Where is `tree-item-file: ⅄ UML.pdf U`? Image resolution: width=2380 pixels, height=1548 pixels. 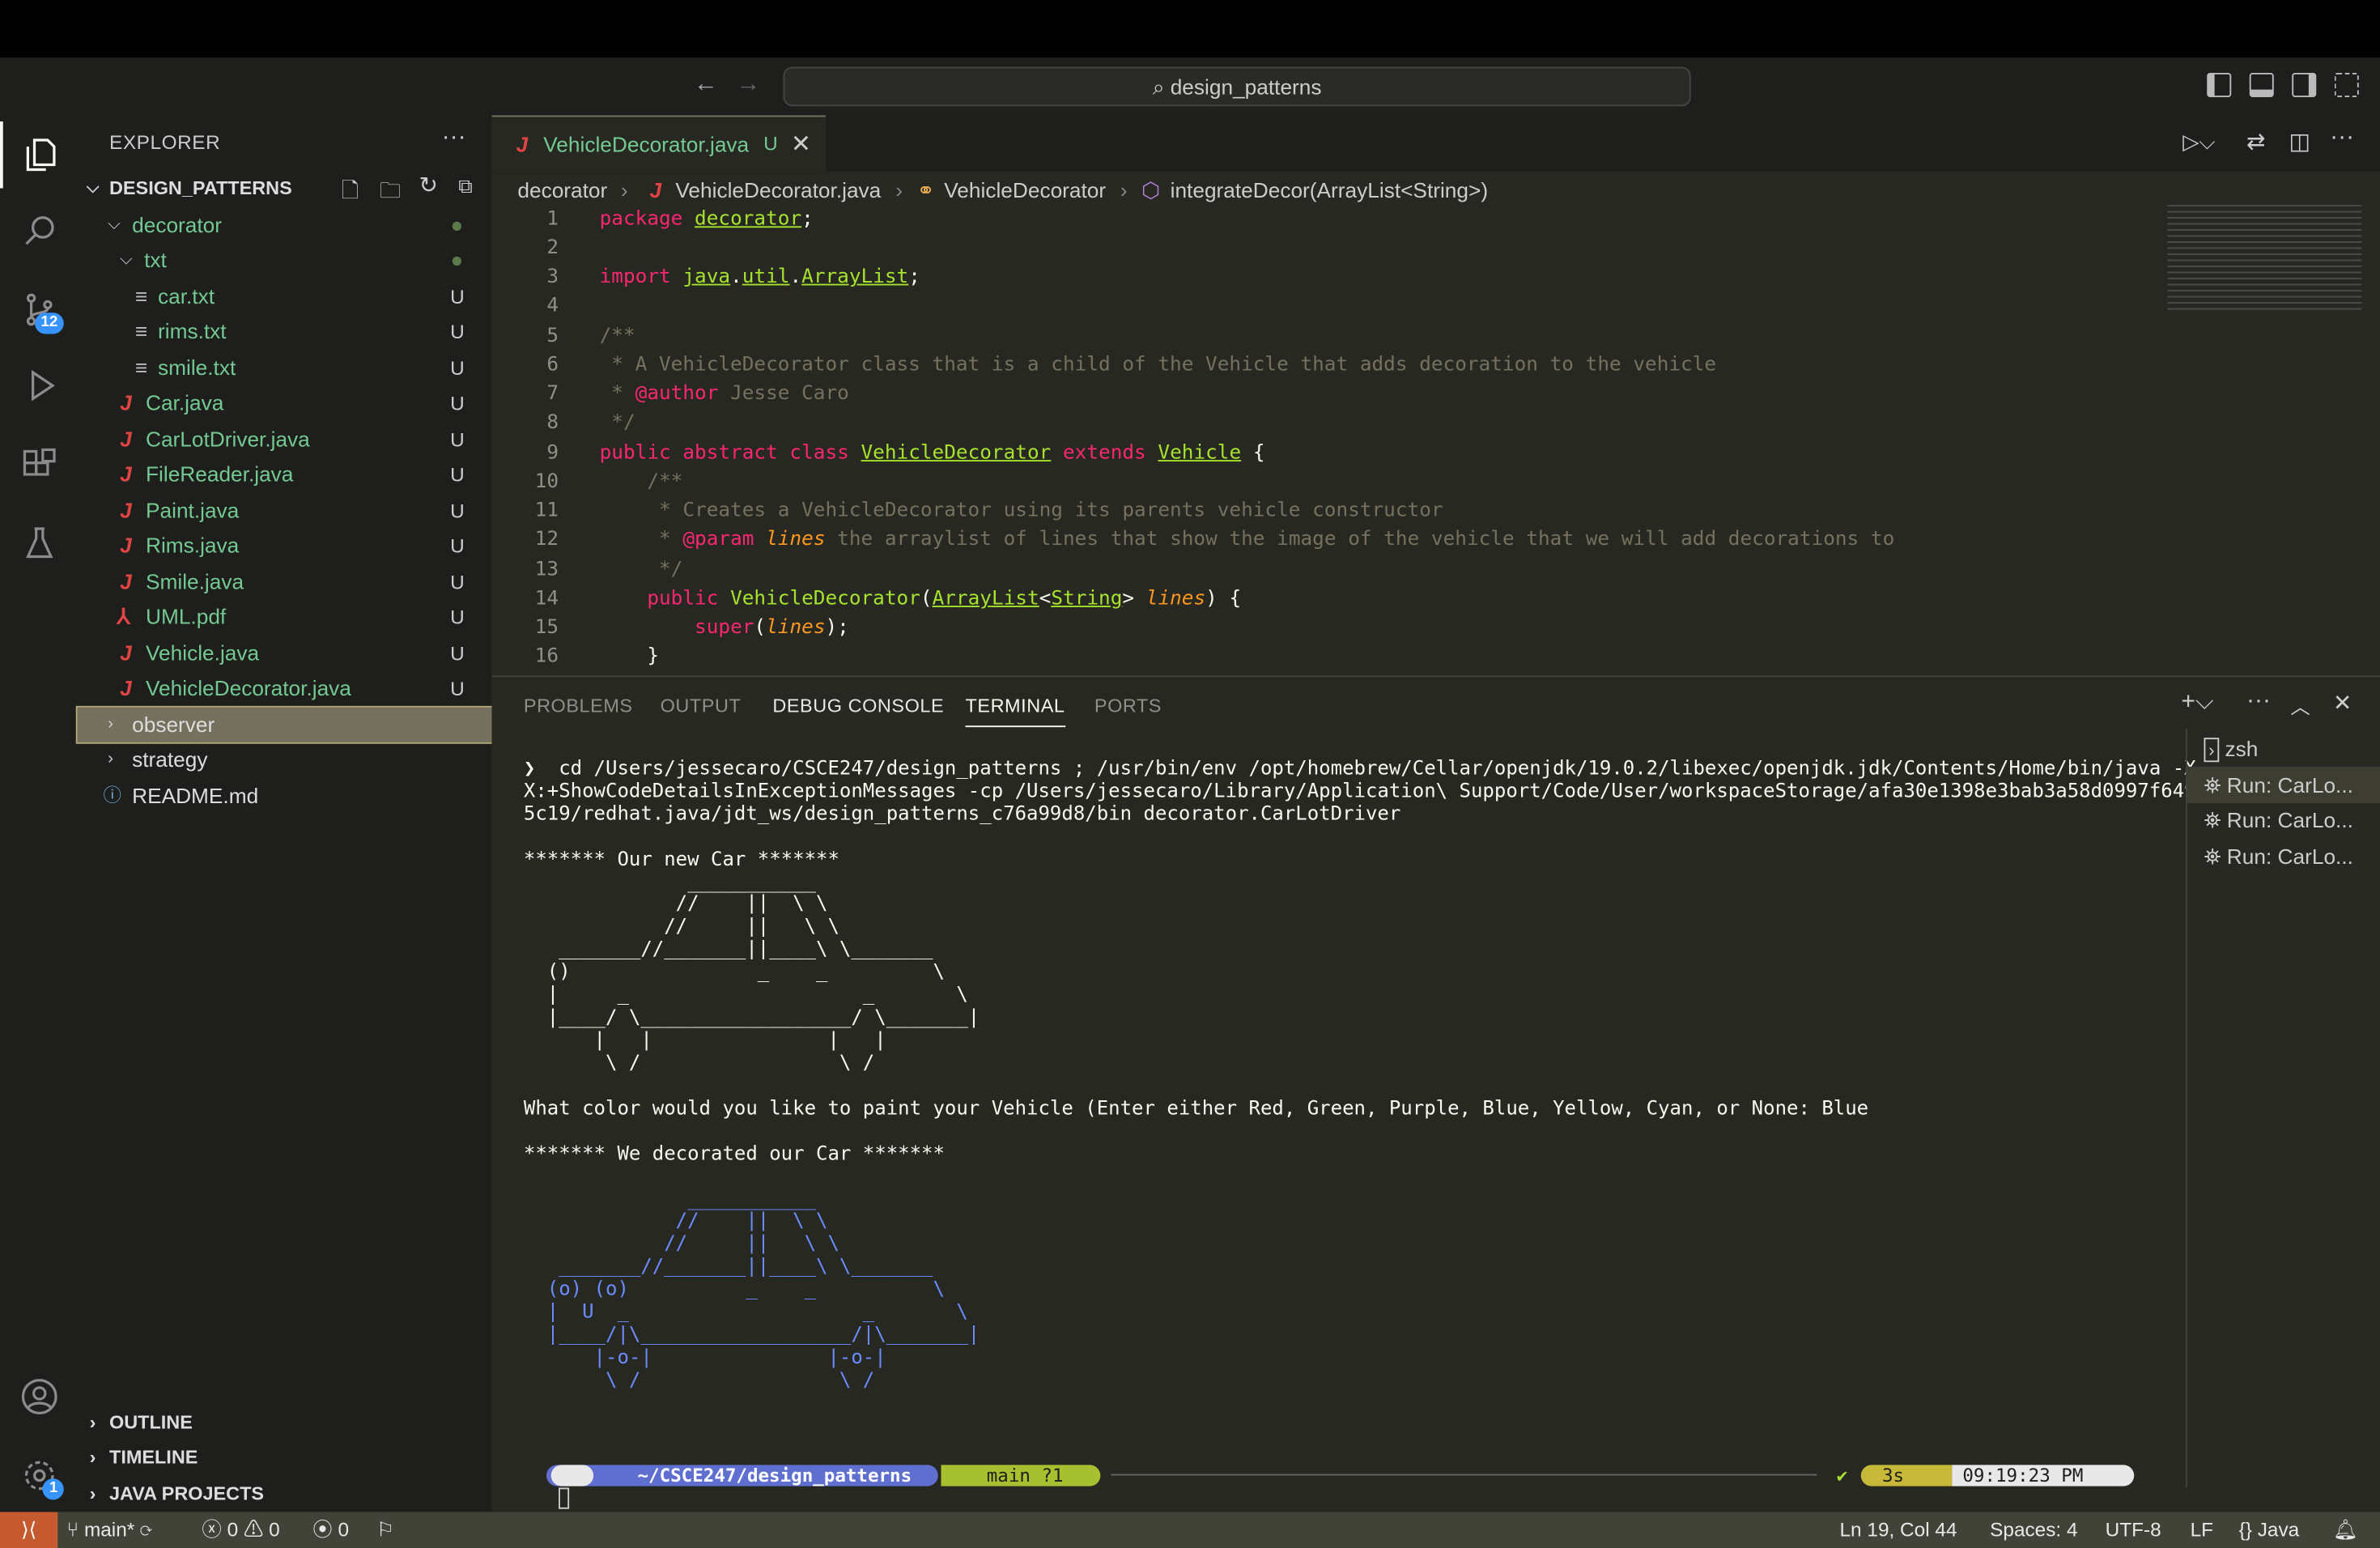 tree-item-file: ⅄ UML.pdf U is located at coordinates (285, 618).